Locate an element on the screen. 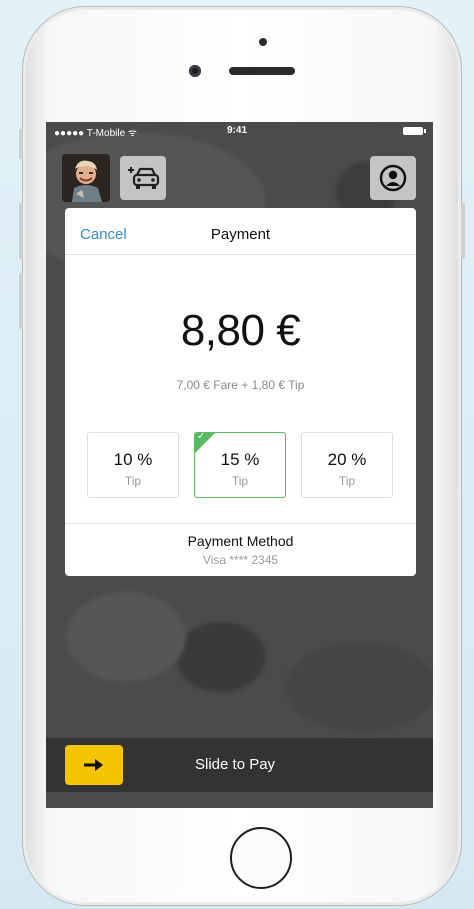 The width and height of the screenshot is (474, 909). slide-to-pay-handle is located at coordinates (94, 765).